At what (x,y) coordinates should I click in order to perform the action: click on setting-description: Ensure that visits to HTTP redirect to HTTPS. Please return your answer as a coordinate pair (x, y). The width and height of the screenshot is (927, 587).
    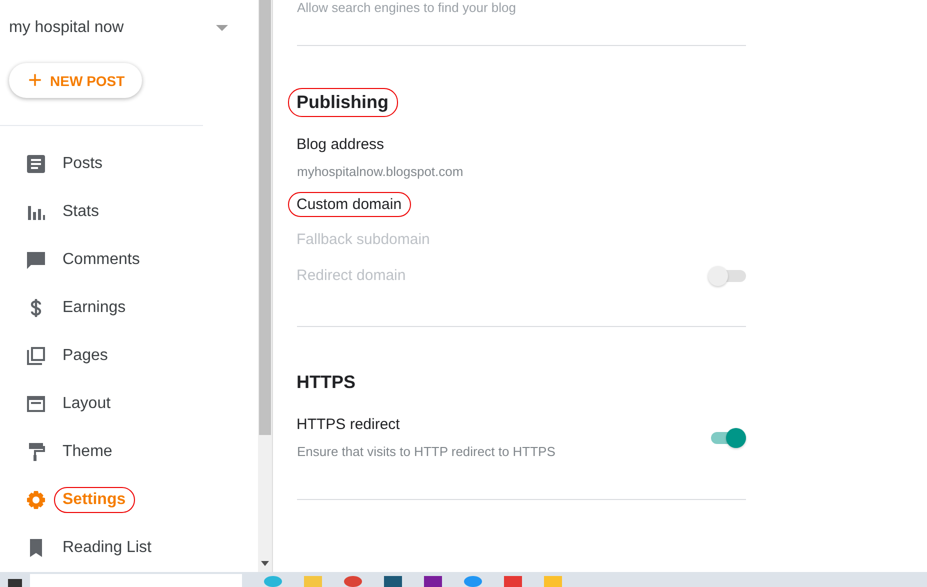
    Looking at the image, I should click on (426, 451).